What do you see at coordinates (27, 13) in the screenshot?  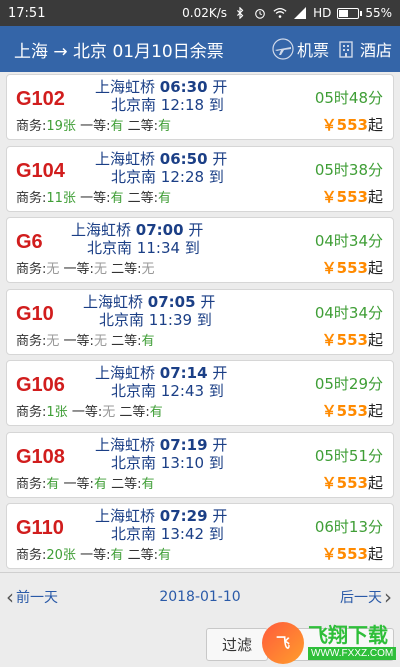 I see `status-time: 17:51` at bounding box center [27, 13].